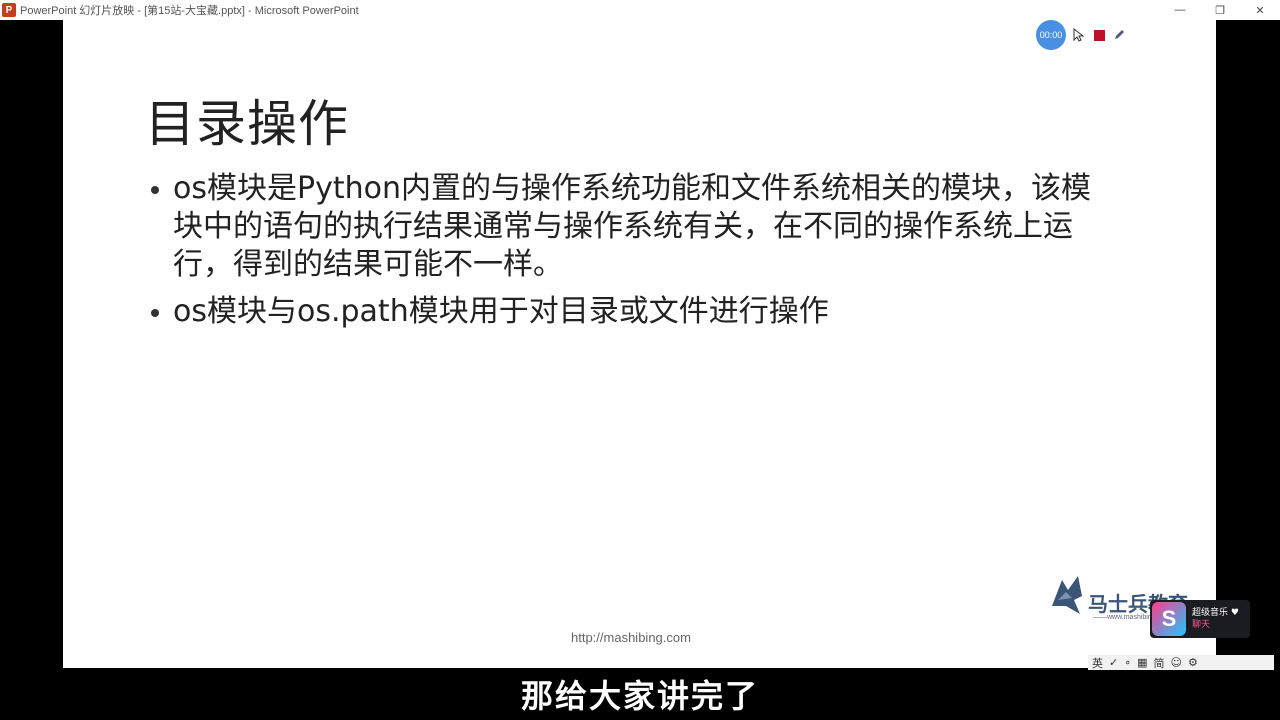  What do you see at coordinates (1260, 10) in the screenshot?
I see `close-button: ✕` at bounding box center [1260, 10].